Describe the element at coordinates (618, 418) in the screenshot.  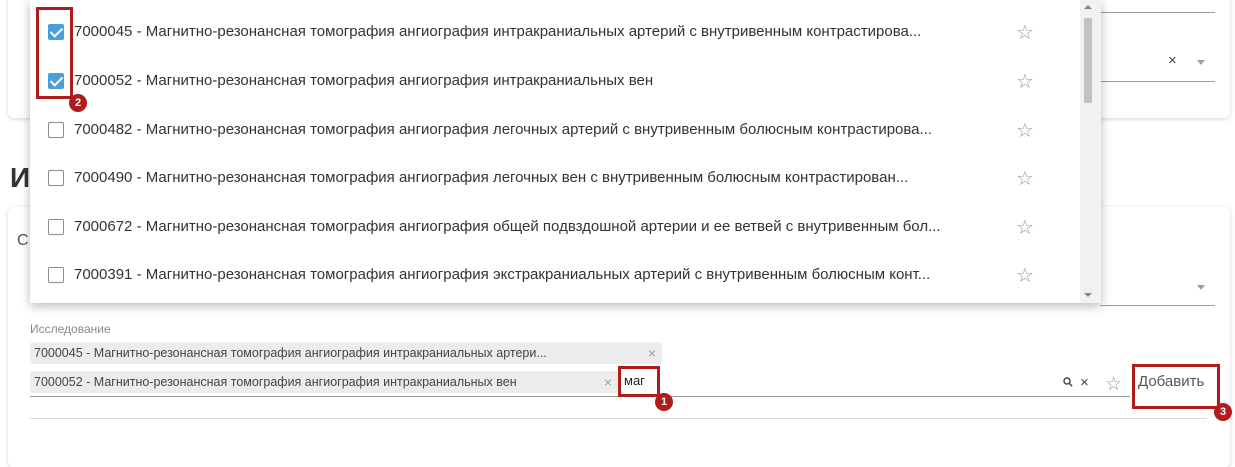
I see `divider` at that location.